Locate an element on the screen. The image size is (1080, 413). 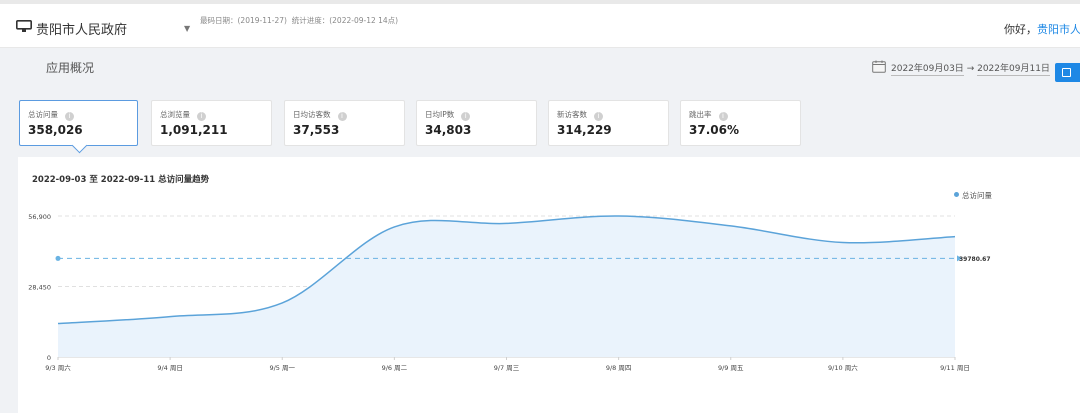
metric-value: 358,026 is located at coordinates (55, 130).